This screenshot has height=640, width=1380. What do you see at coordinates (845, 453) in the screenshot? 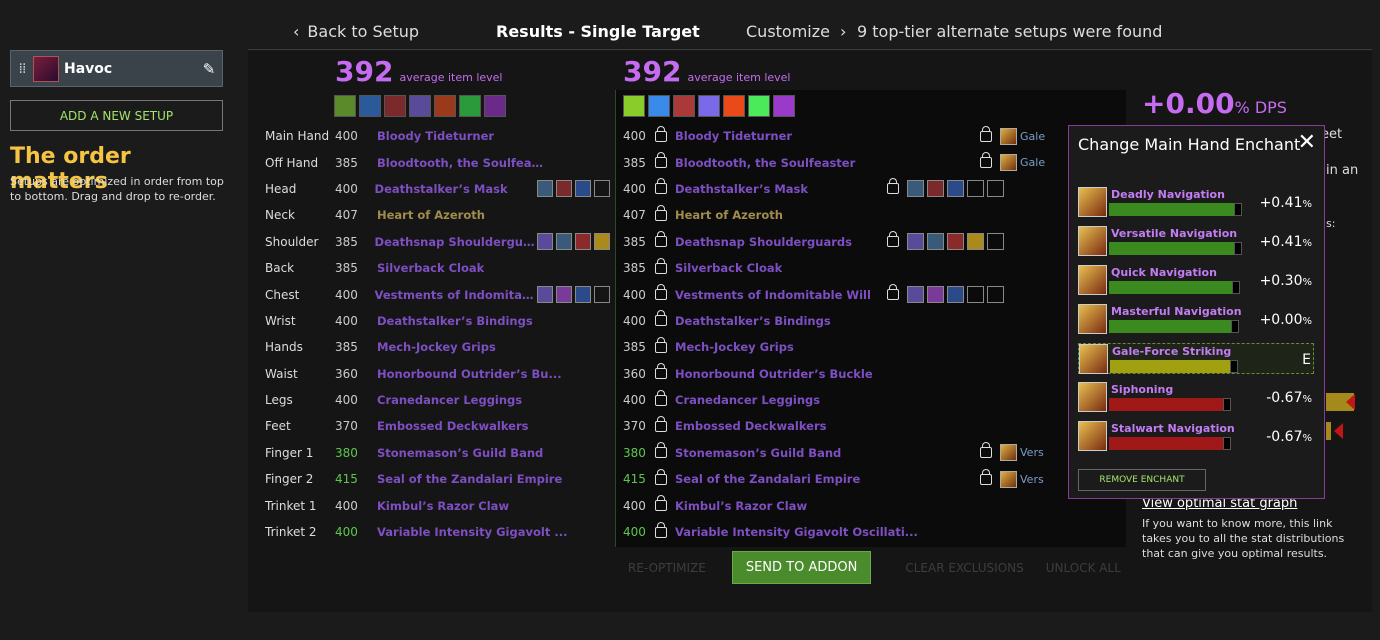
I see `gear-row: 380 Stonemason’s Guild Band Vers` at bounding box center [845, 453].